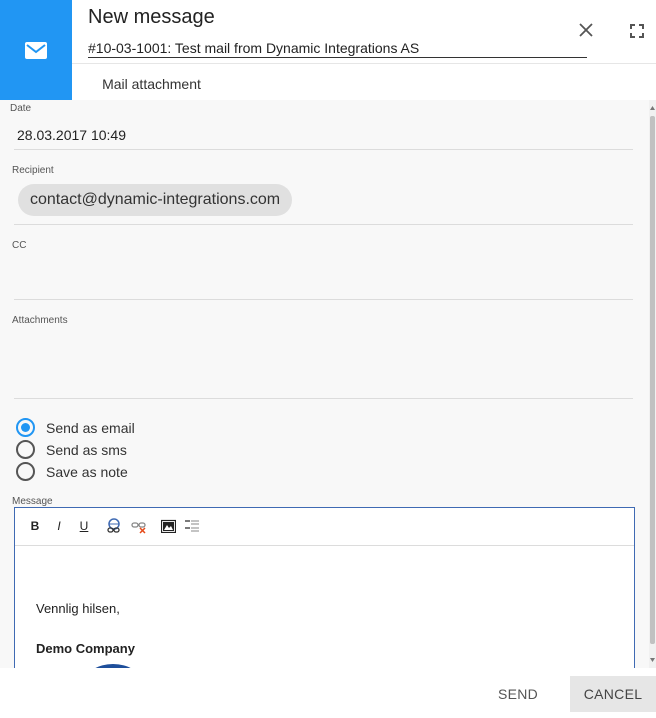 This screenshot has width=656, height=718. I want to click on radio-send-email: Send as email, so click(75, 427).